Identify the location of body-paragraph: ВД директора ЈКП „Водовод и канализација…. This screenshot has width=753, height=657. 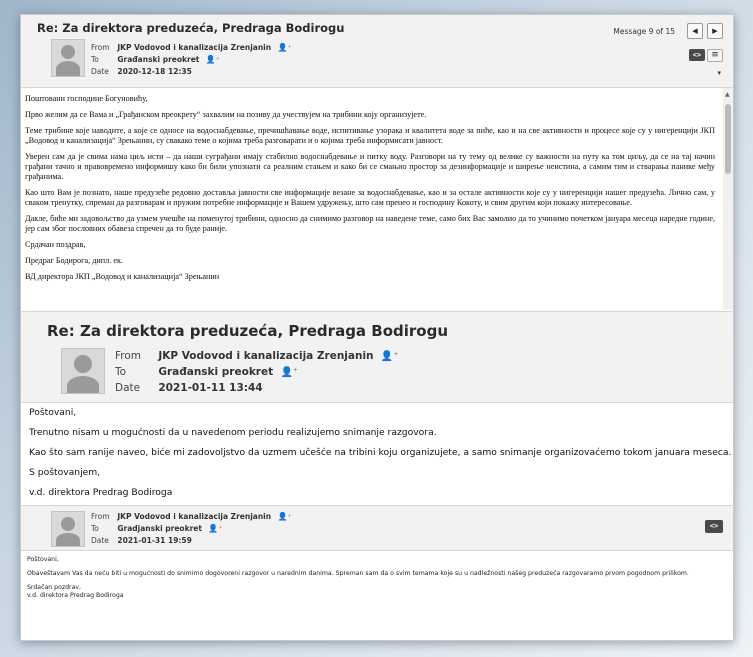
(122, 276).